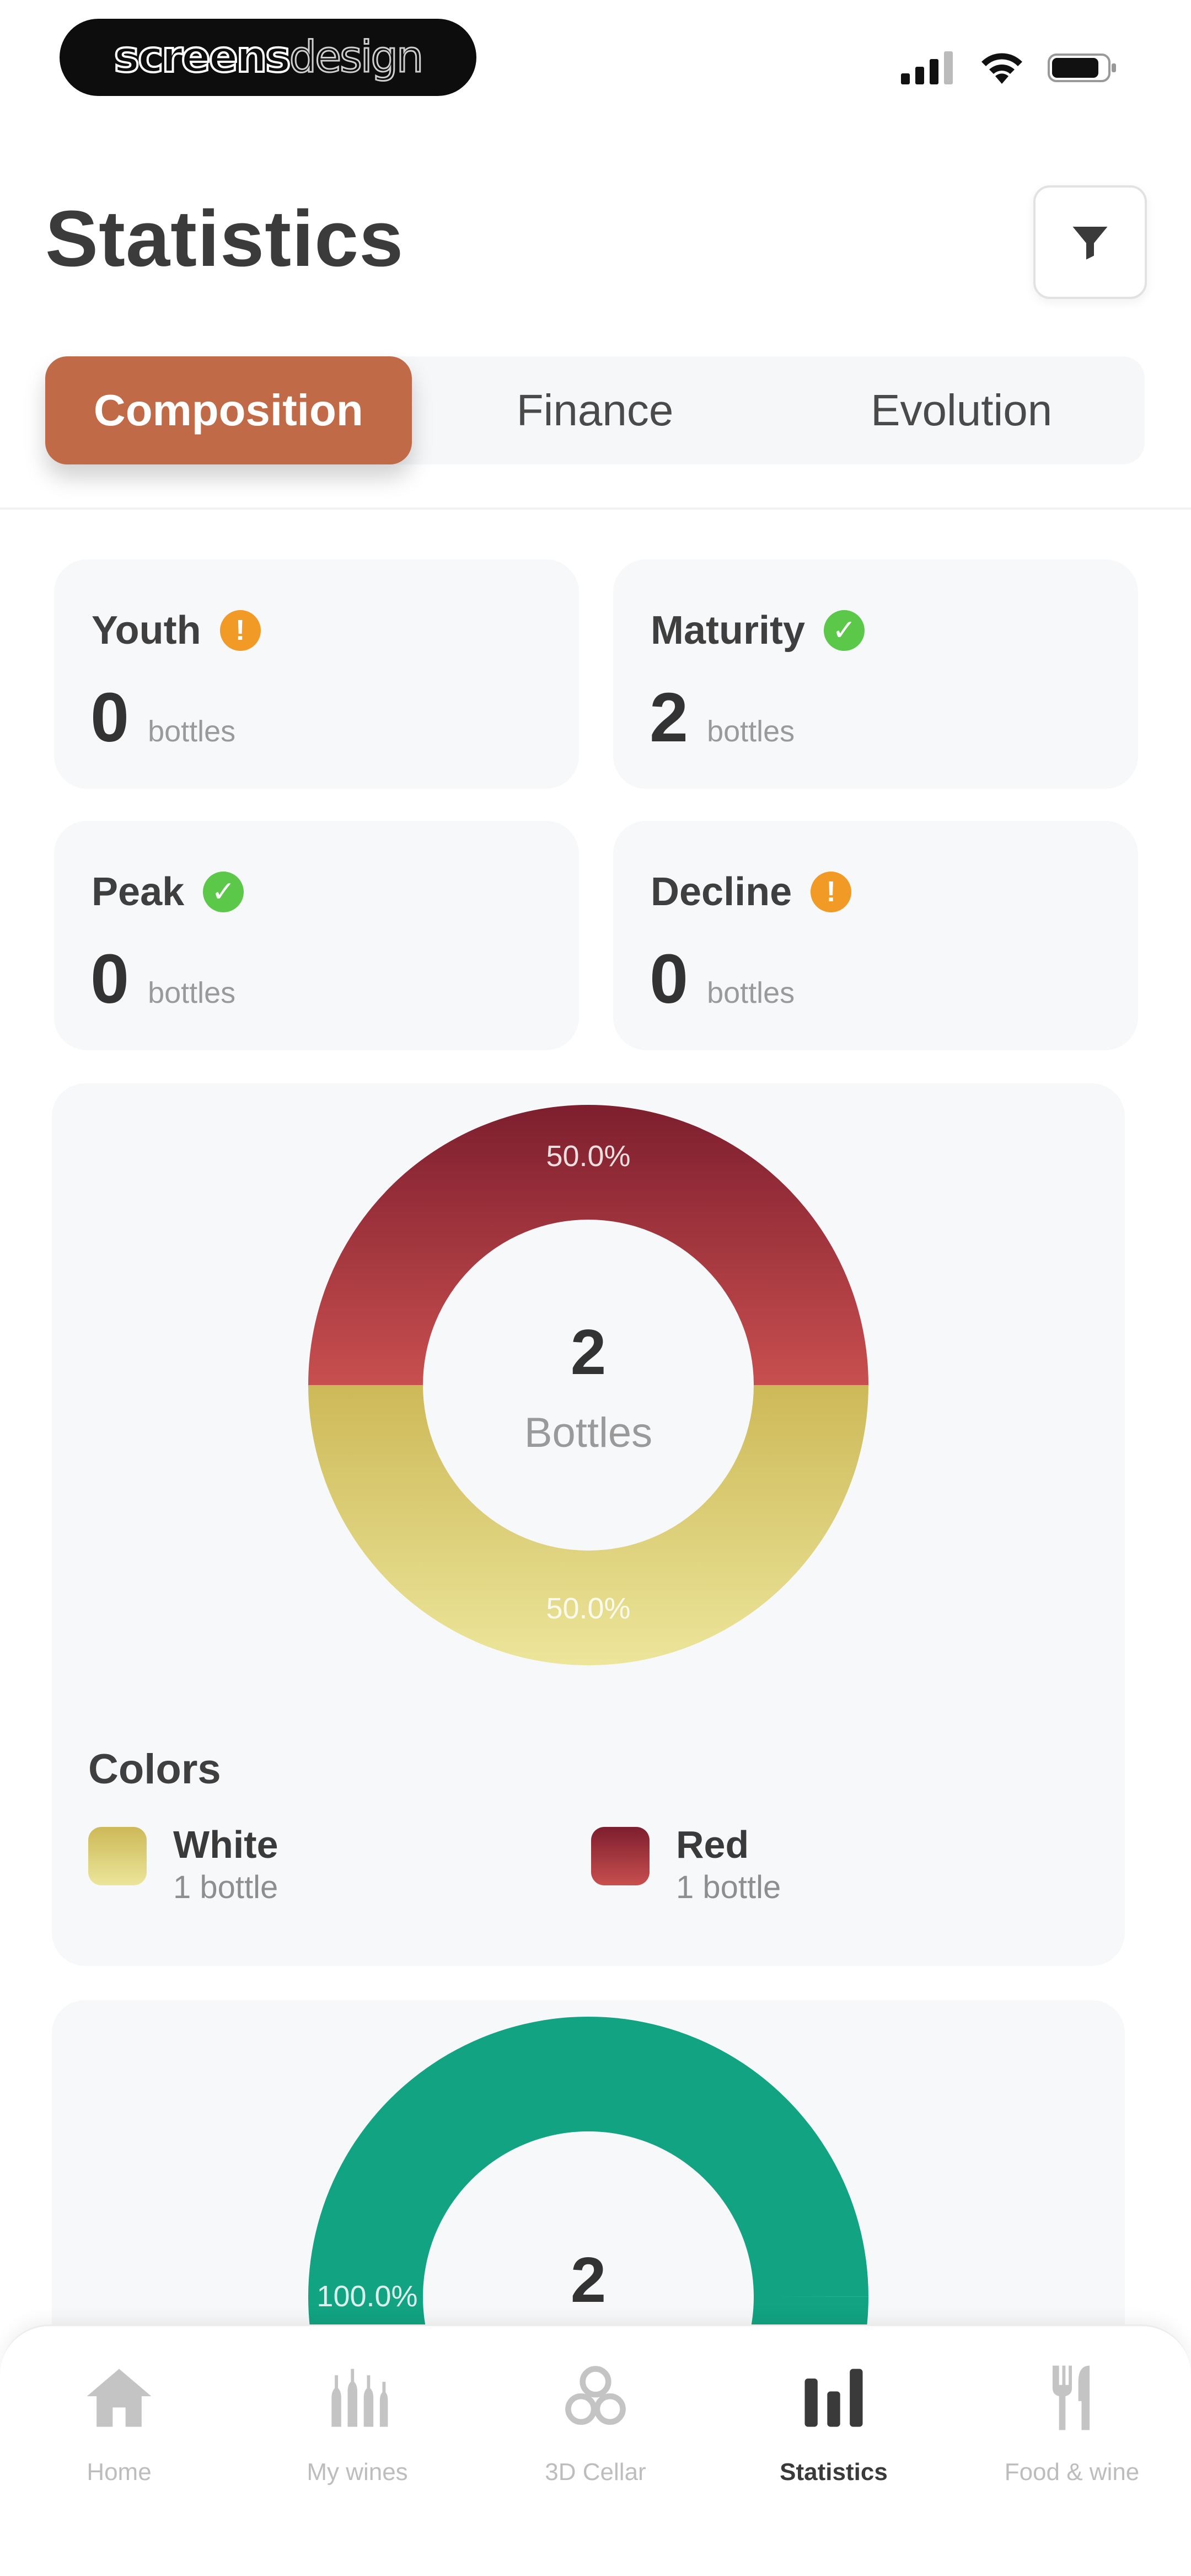 The image size is (1191, 2576). What do you see at coordinates (834, 2472) in the screenshot?
I see `nav-statistics-label: Statistics` at bounding box center [834, 2472].